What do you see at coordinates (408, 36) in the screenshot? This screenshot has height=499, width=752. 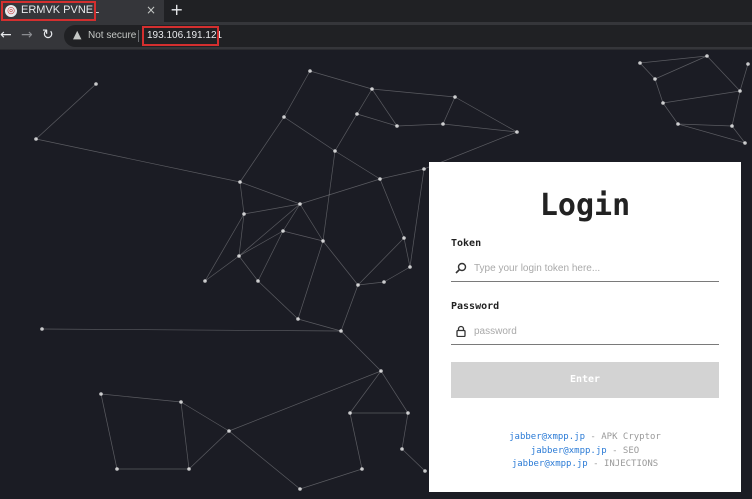 I see `address-bar: ▲ Not secure 193.106.191.121` at bounding box center [408, 36].